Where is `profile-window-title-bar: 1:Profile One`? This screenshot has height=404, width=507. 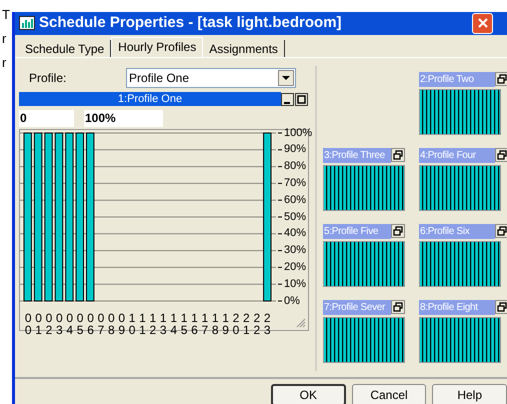 profile-window-title-bar: 1:Profile One is located at coordinates (150, 99).